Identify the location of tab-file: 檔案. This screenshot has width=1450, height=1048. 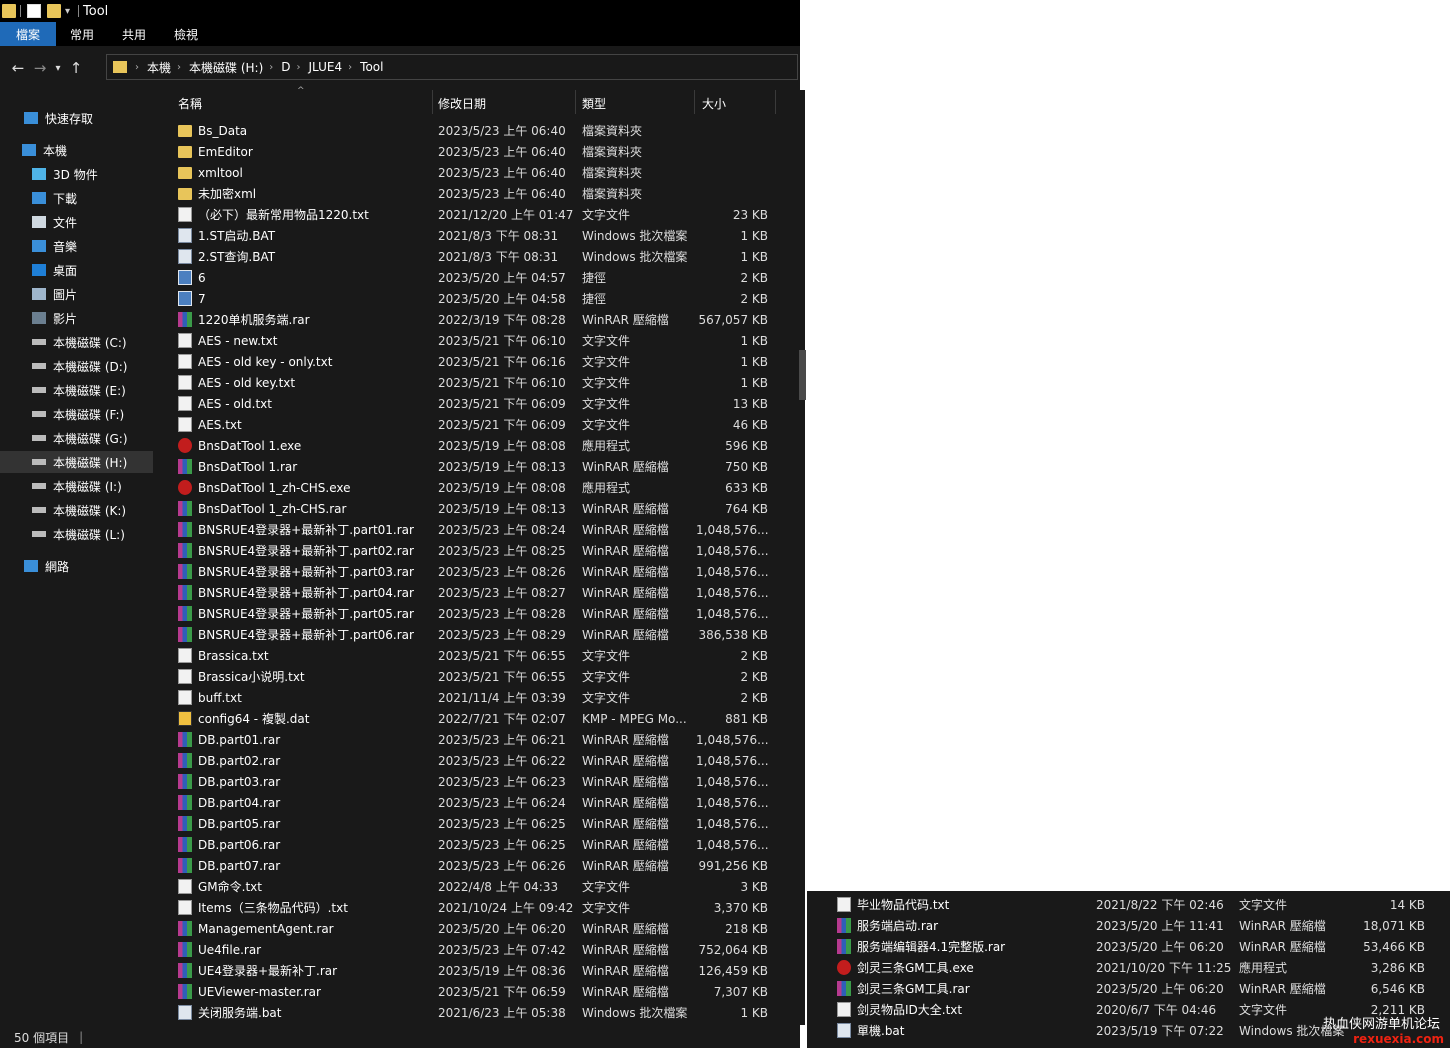
(28, 34).